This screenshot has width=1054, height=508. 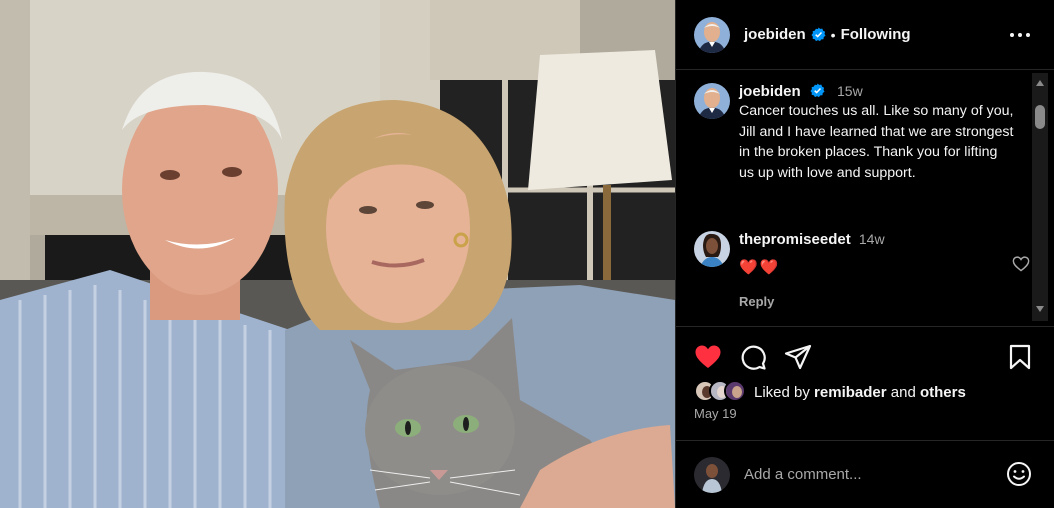 I want to click on caption-avatar, so click(x=712, y=101).